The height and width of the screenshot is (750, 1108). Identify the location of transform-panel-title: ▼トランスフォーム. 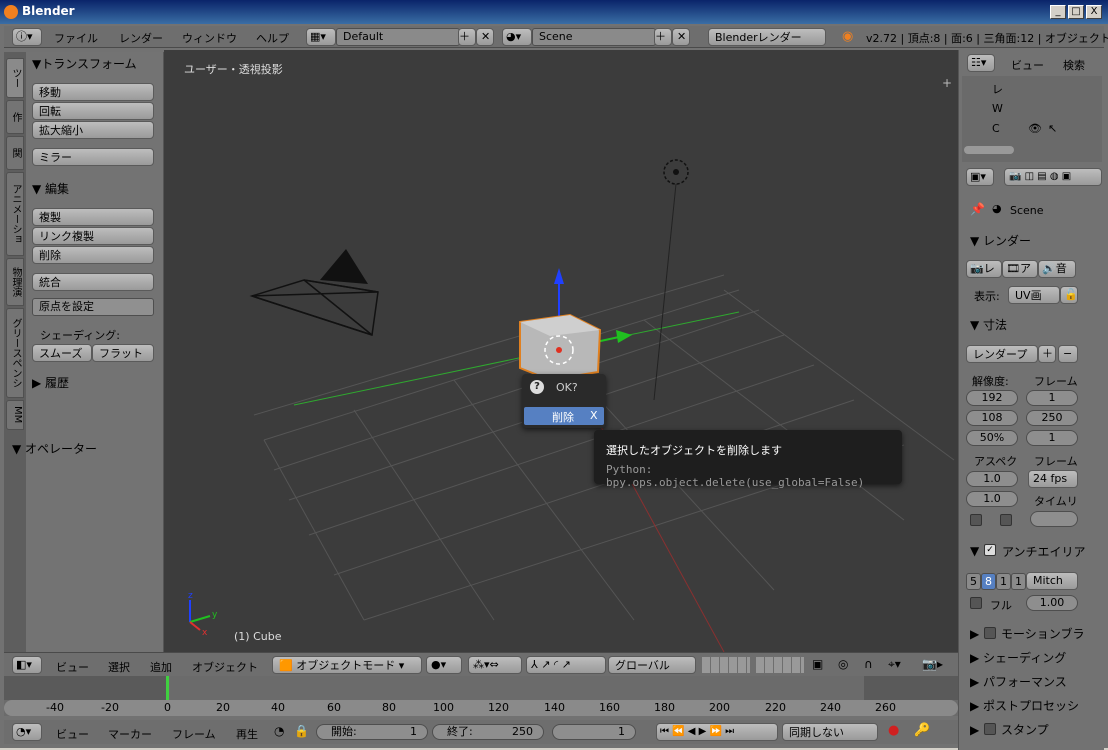
(84, 63).